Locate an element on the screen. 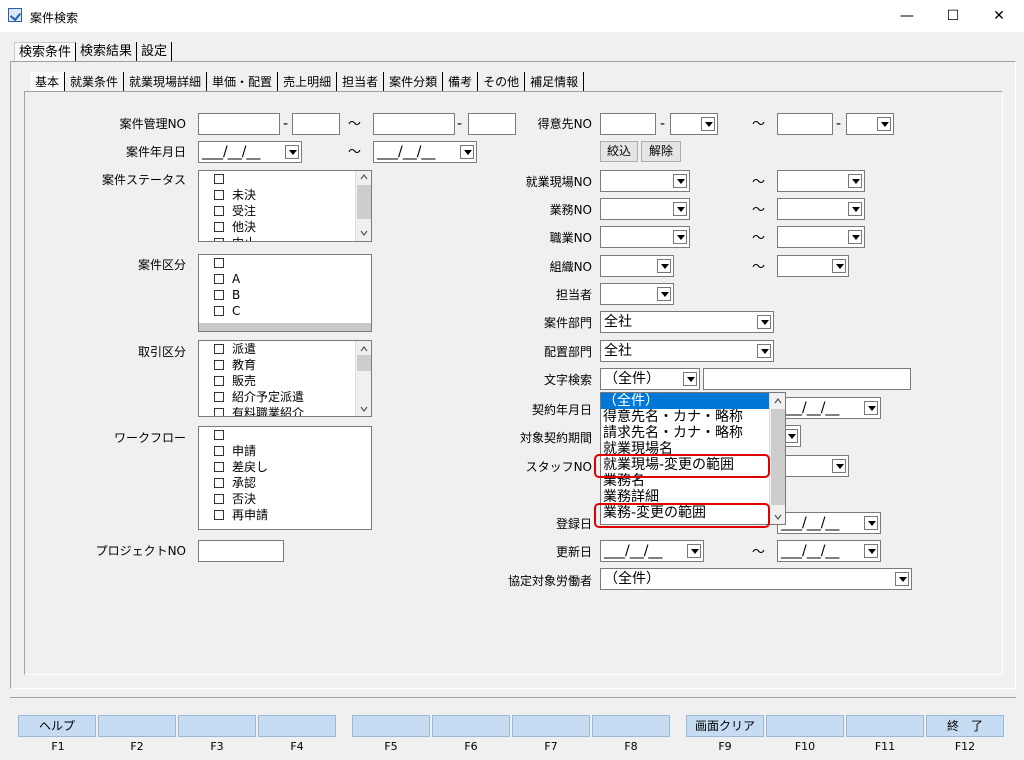  text-search-select: （全件） is located at coordinates (650, 379).